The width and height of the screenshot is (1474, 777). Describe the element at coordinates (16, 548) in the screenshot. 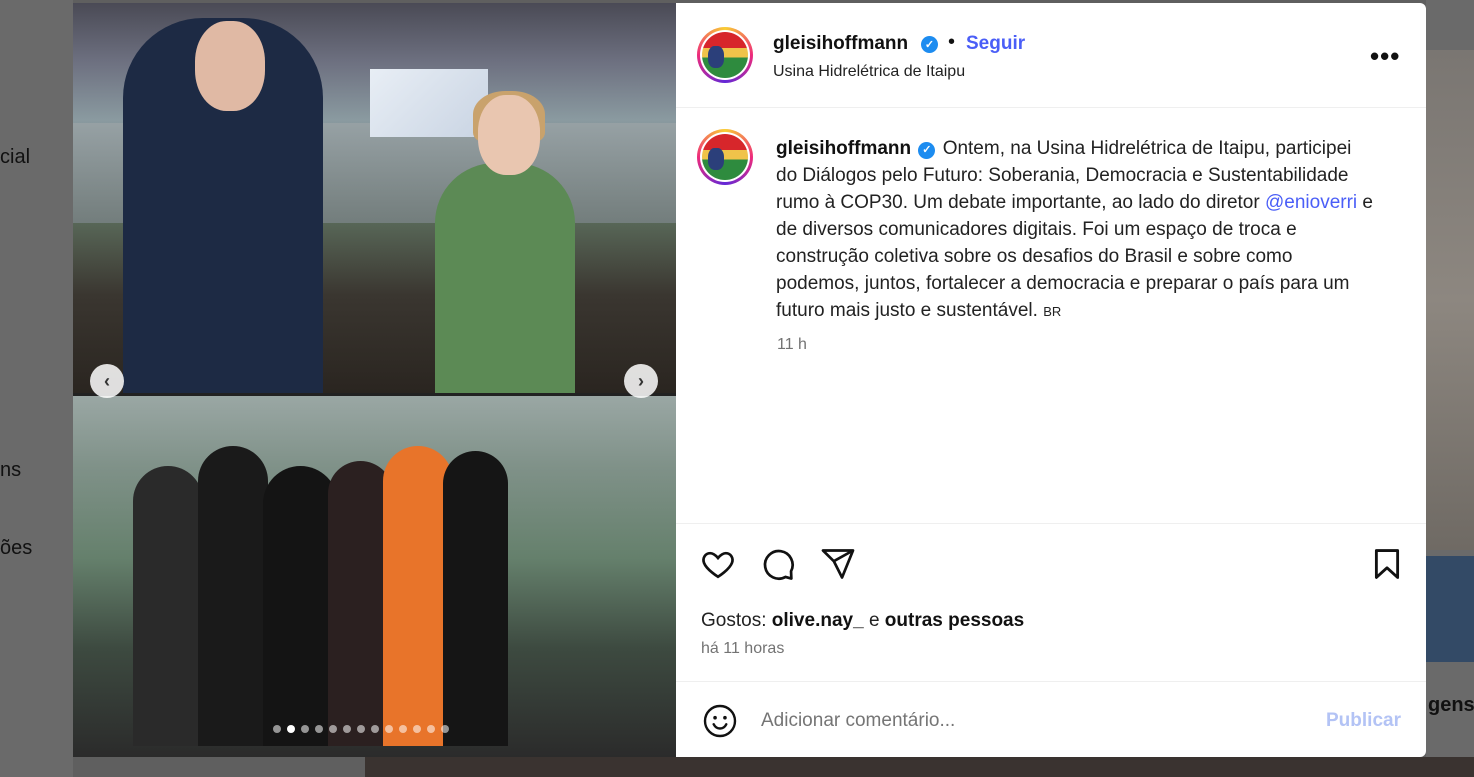

I see `background-nav-label: ões` at that location.